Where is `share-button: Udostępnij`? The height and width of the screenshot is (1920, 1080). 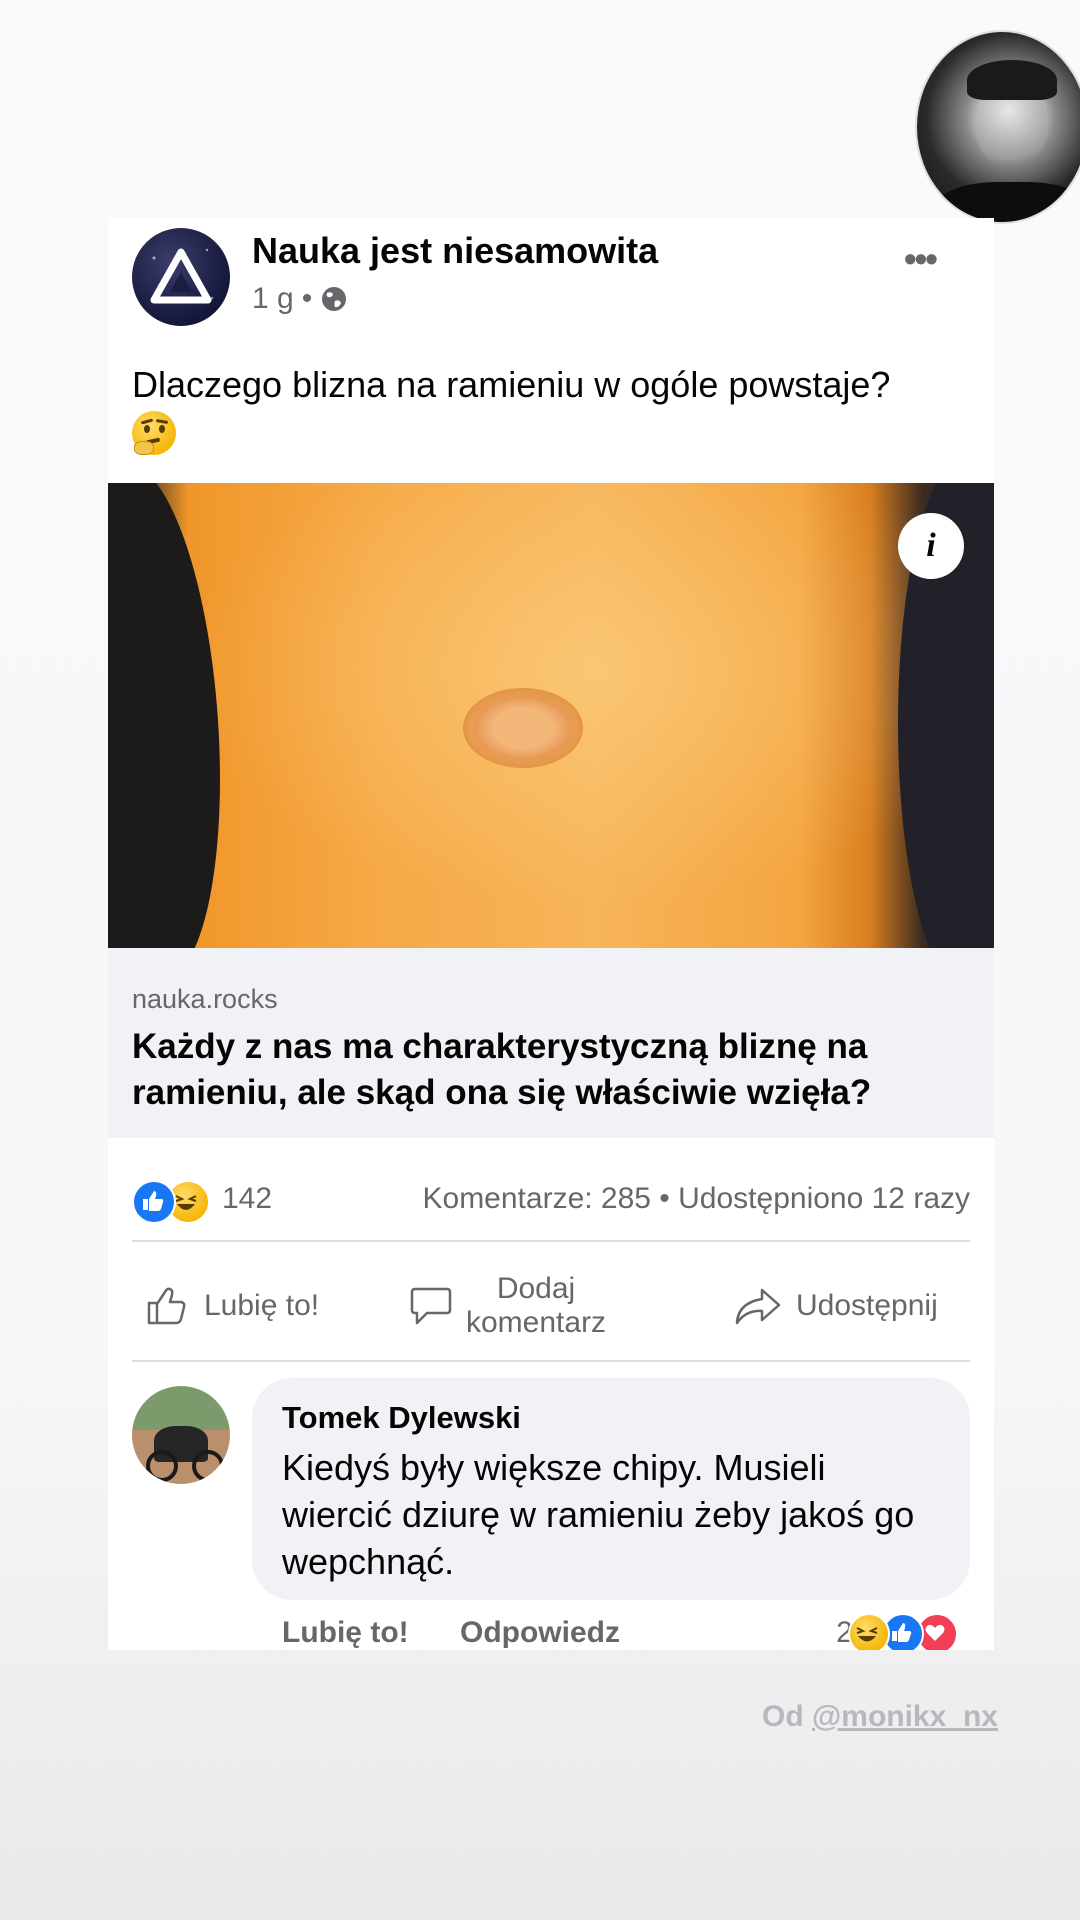
share-button: Udostępnij is located at coordinates (836, 1306).